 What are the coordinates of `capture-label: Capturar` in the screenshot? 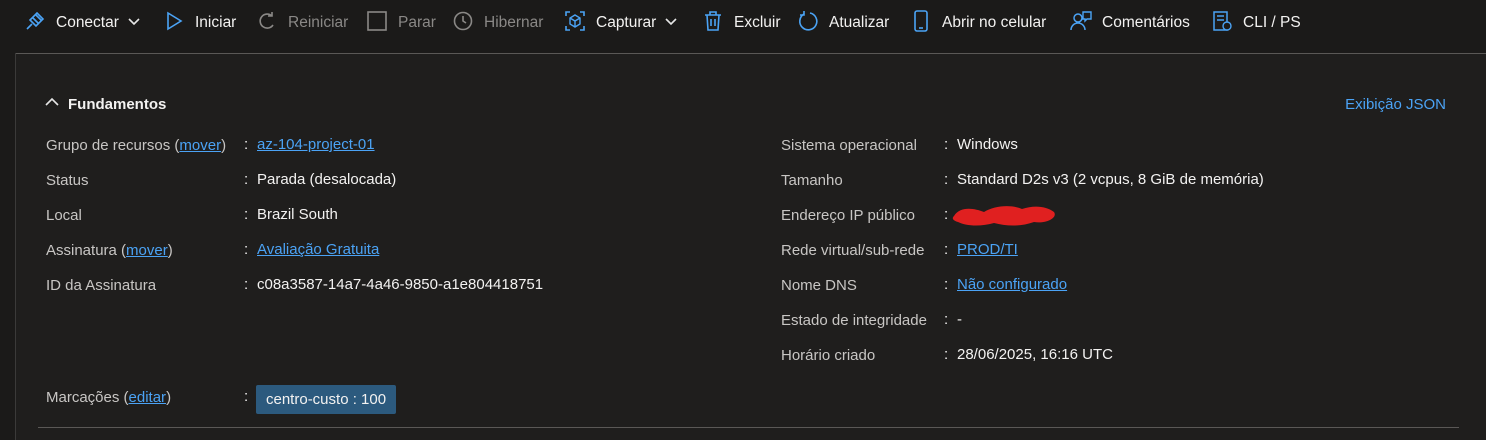 It's located at (626, 22).